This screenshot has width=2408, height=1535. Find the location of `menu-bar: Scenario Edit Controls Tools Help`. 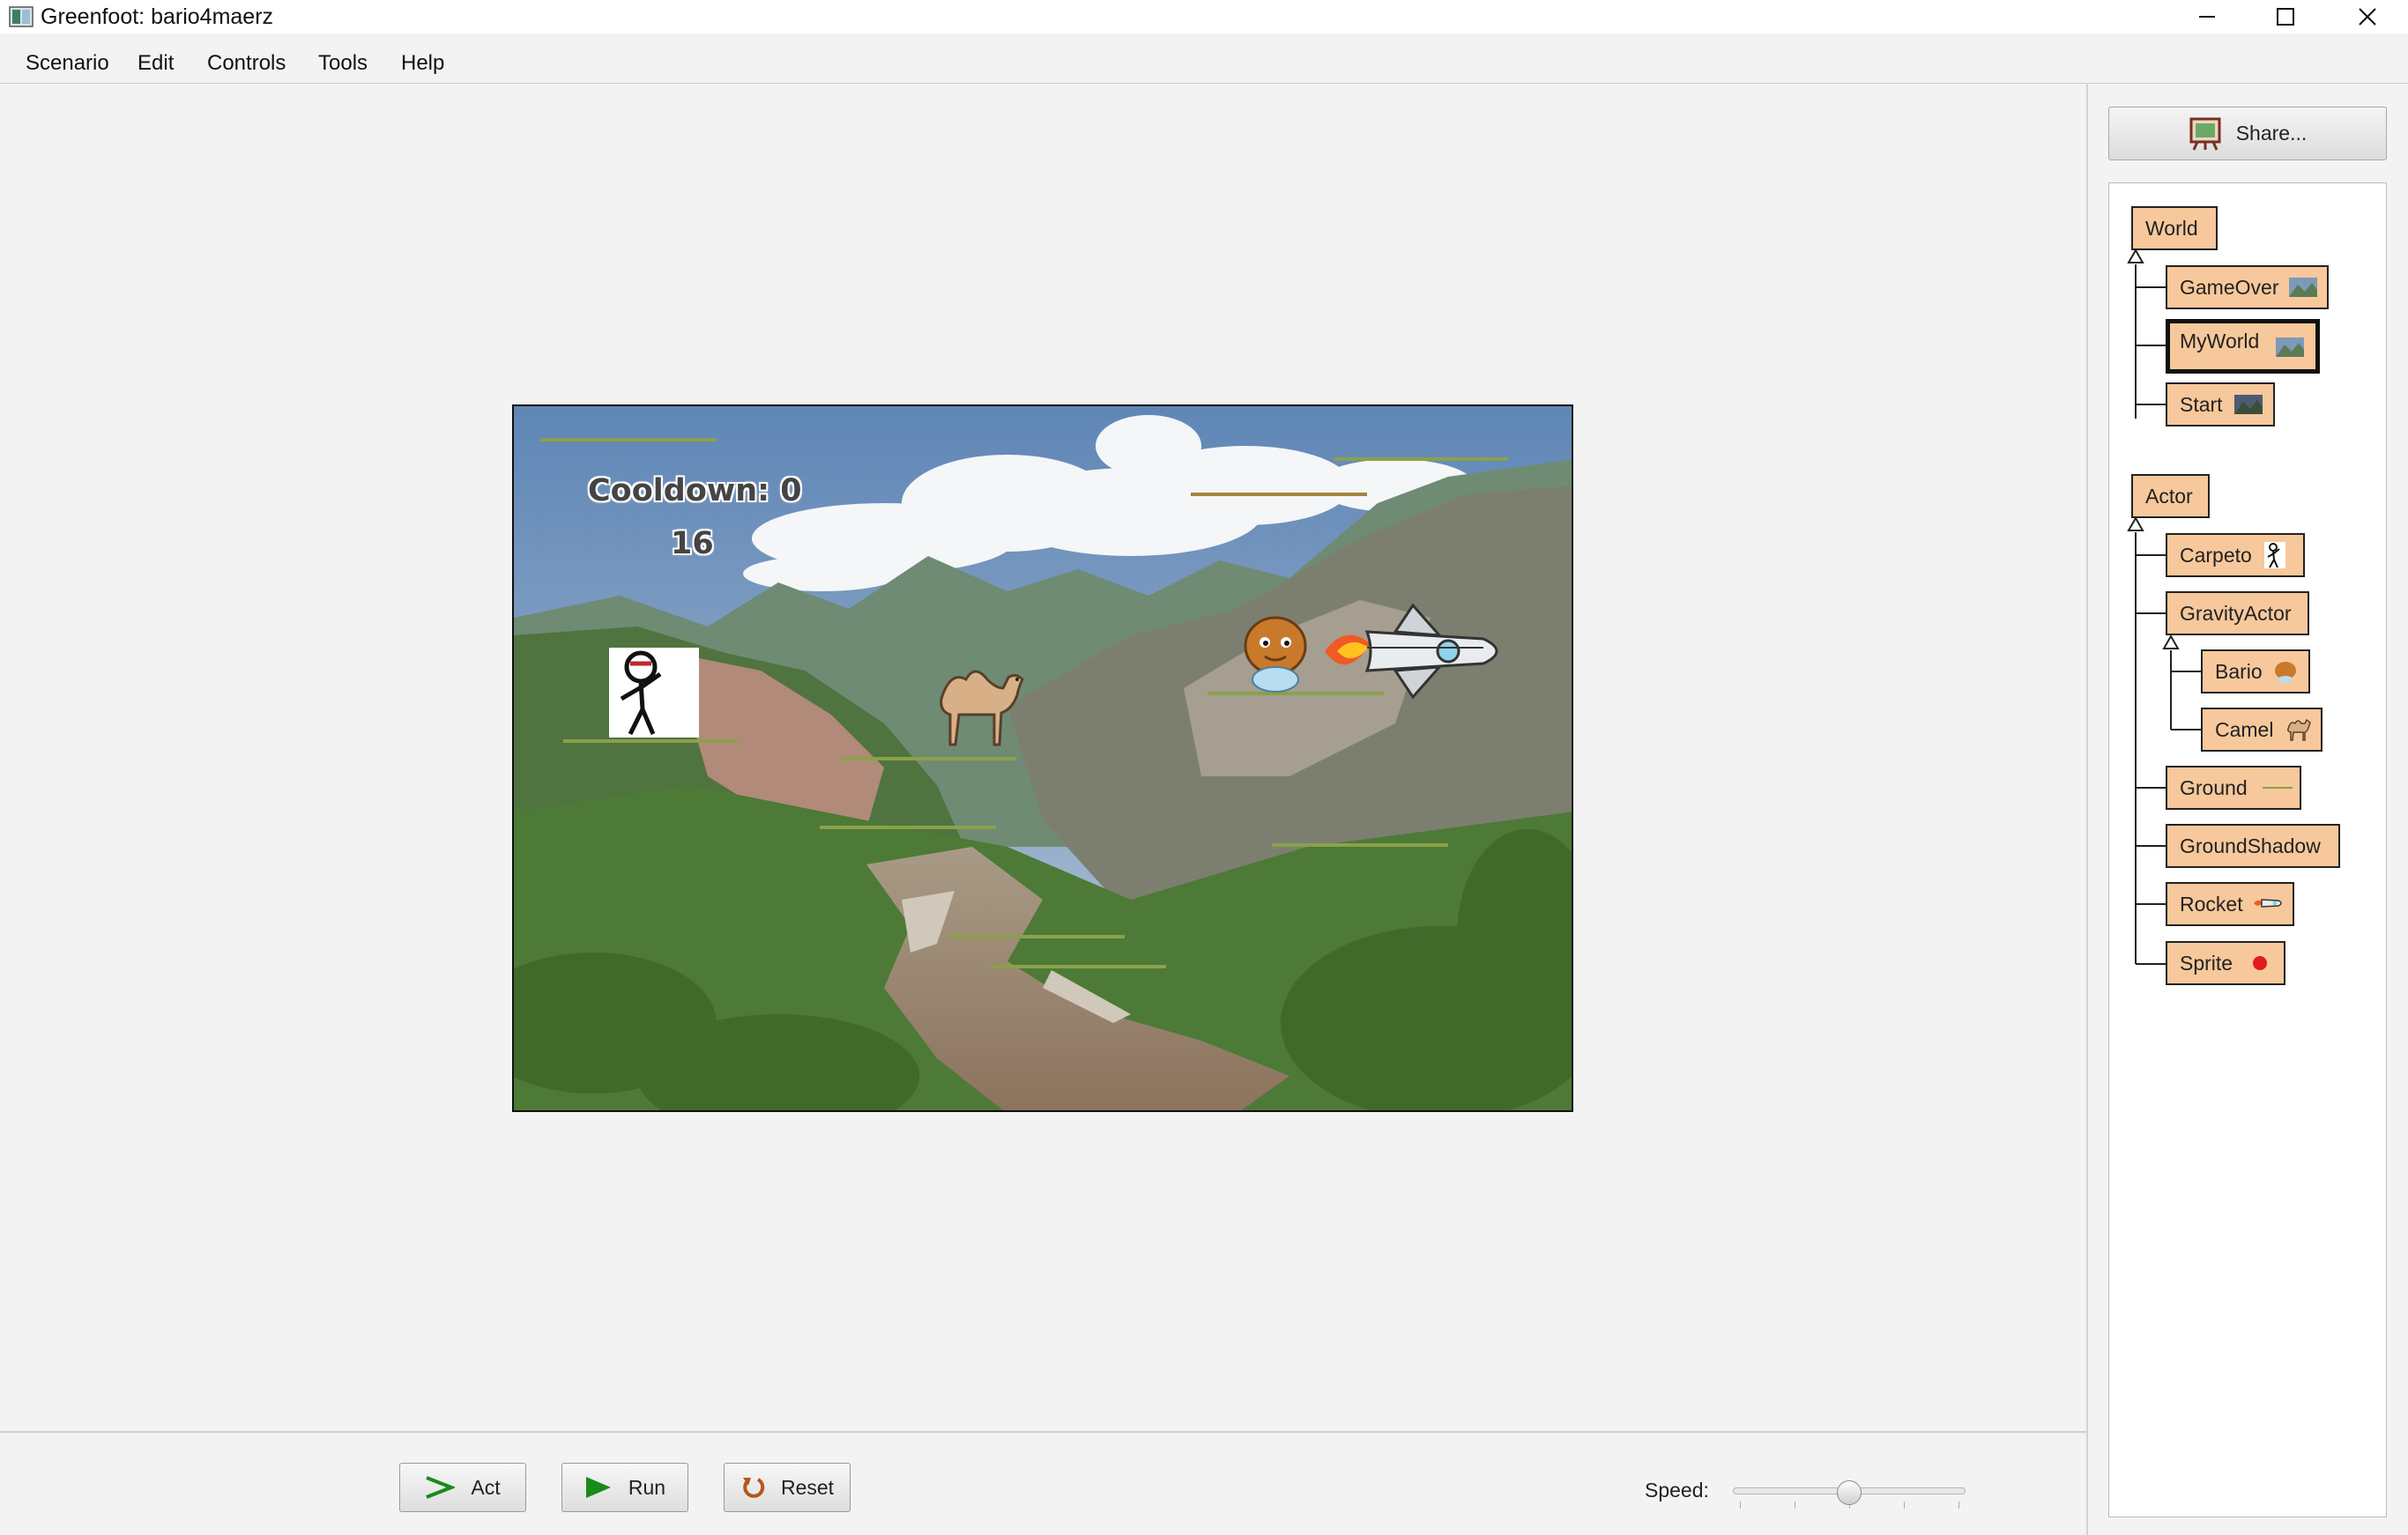

menu-bar: Scenario Edit Controls Tools Help is located at coordinates (1204, 63).